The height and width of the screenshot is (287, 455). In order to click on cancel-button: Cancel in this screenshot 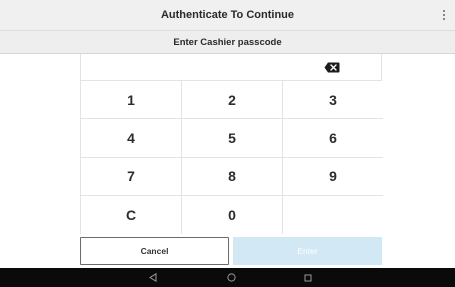, I will do `click(154, 251)`.